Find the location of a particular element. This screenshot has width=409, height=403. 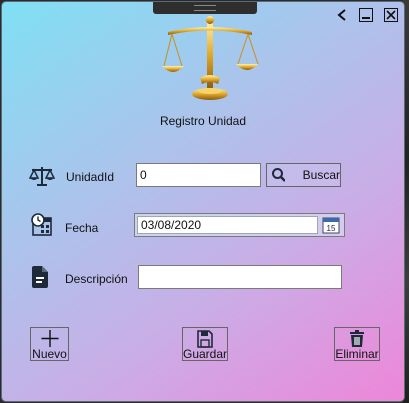

calendar-button: 15 is located at coordinates (331, 225).